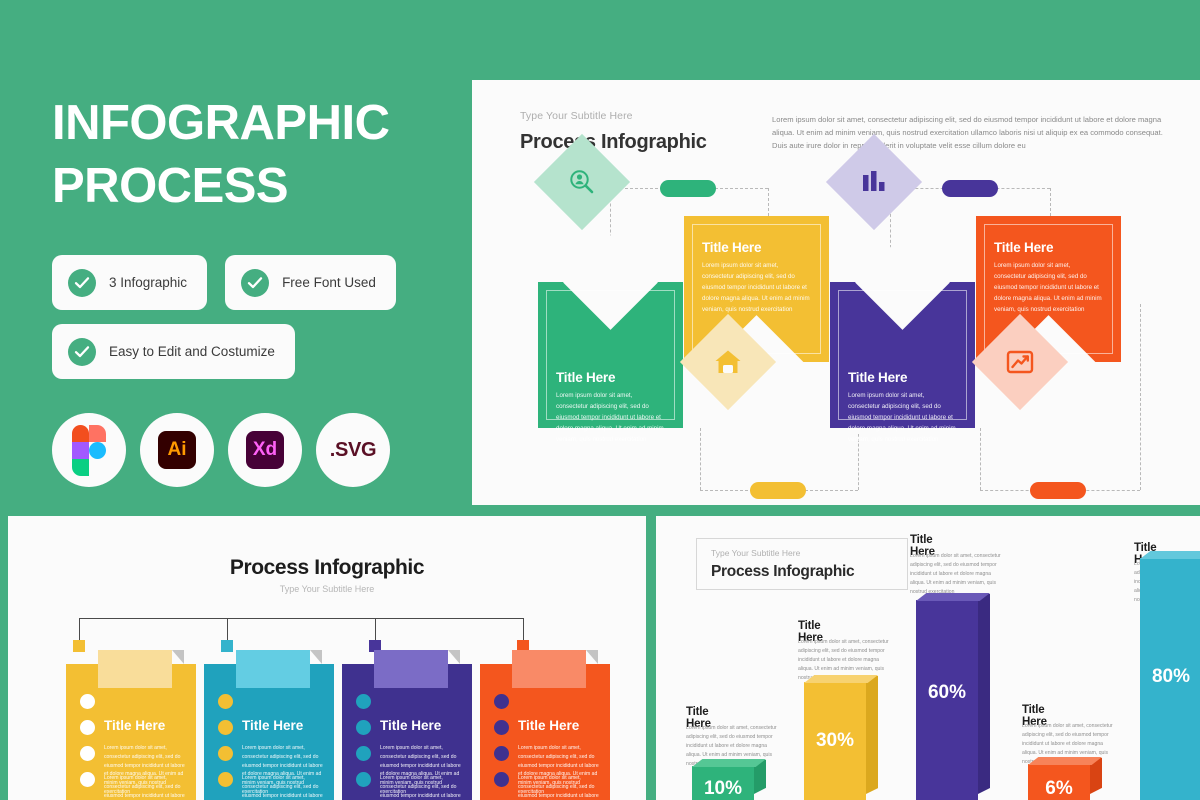 The image size is (1200, 800). I want to click on bar-3d: 30%, so click(841, 737).